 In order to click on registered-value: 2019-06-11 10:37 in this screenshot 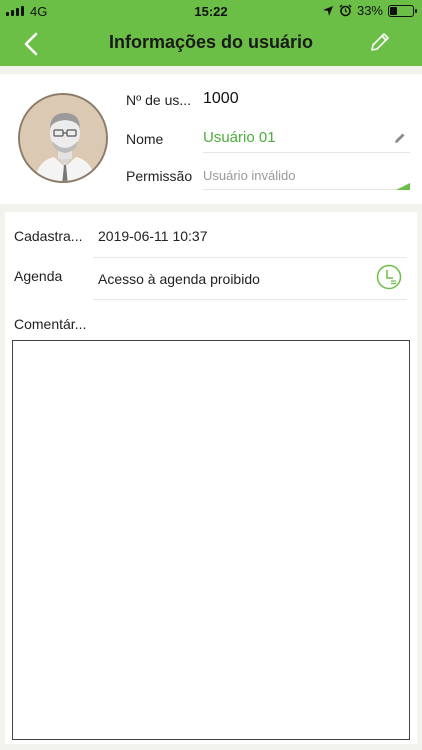, I will do `click(153, 236)`.